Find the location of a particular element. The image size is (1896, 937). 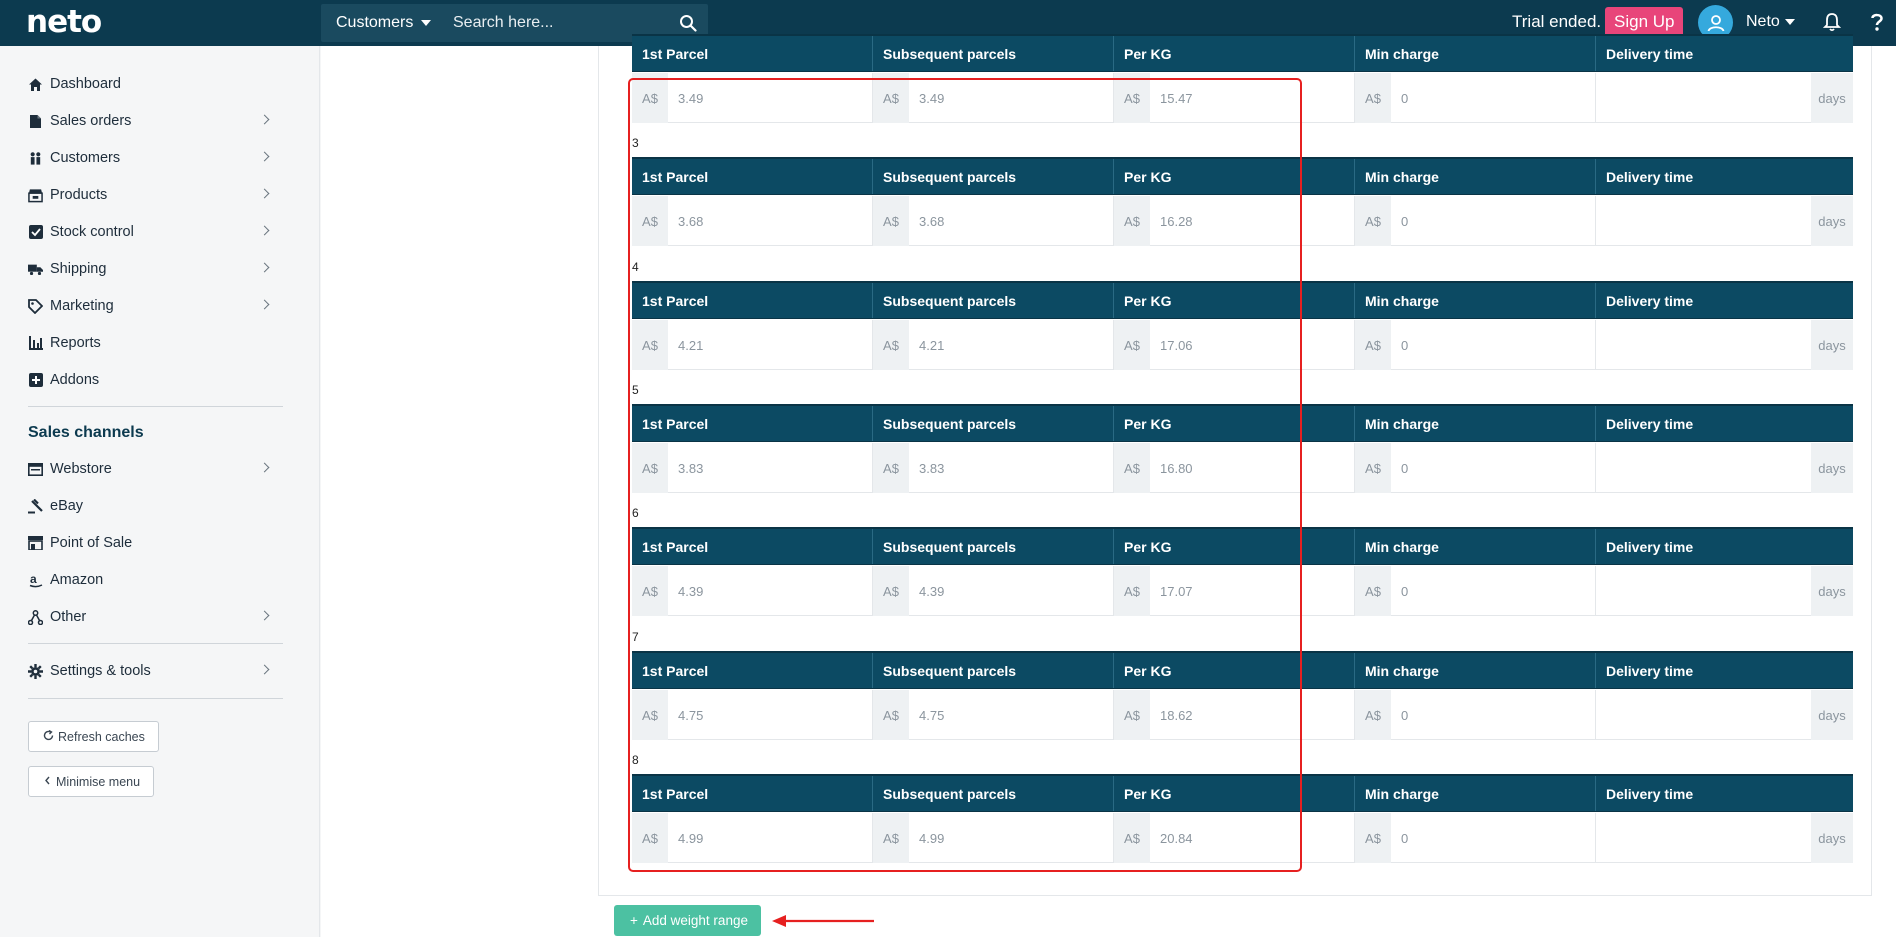

price-field: A$ 20.84 is located at coordinates (1234, 838).